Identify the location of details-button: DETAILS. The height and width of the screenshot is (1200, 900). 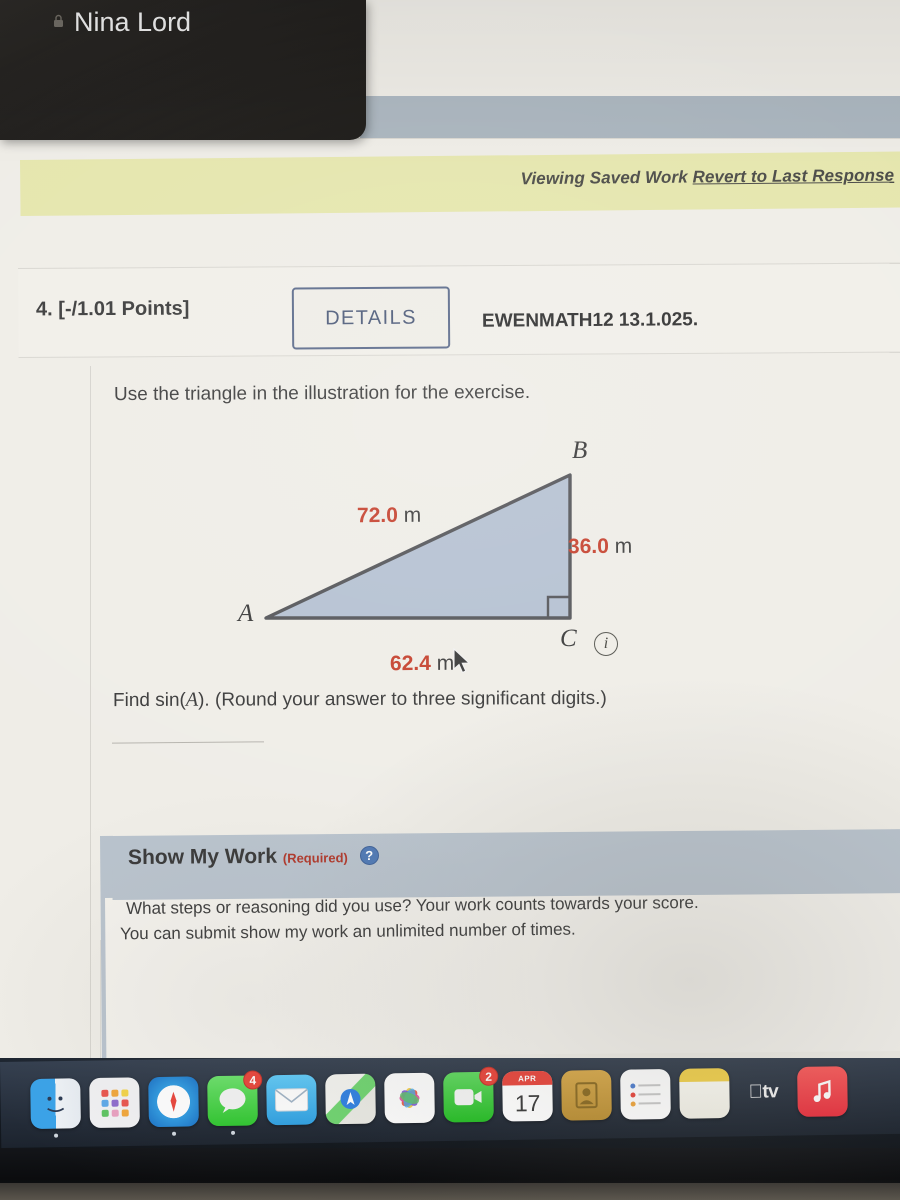
(371, 318).